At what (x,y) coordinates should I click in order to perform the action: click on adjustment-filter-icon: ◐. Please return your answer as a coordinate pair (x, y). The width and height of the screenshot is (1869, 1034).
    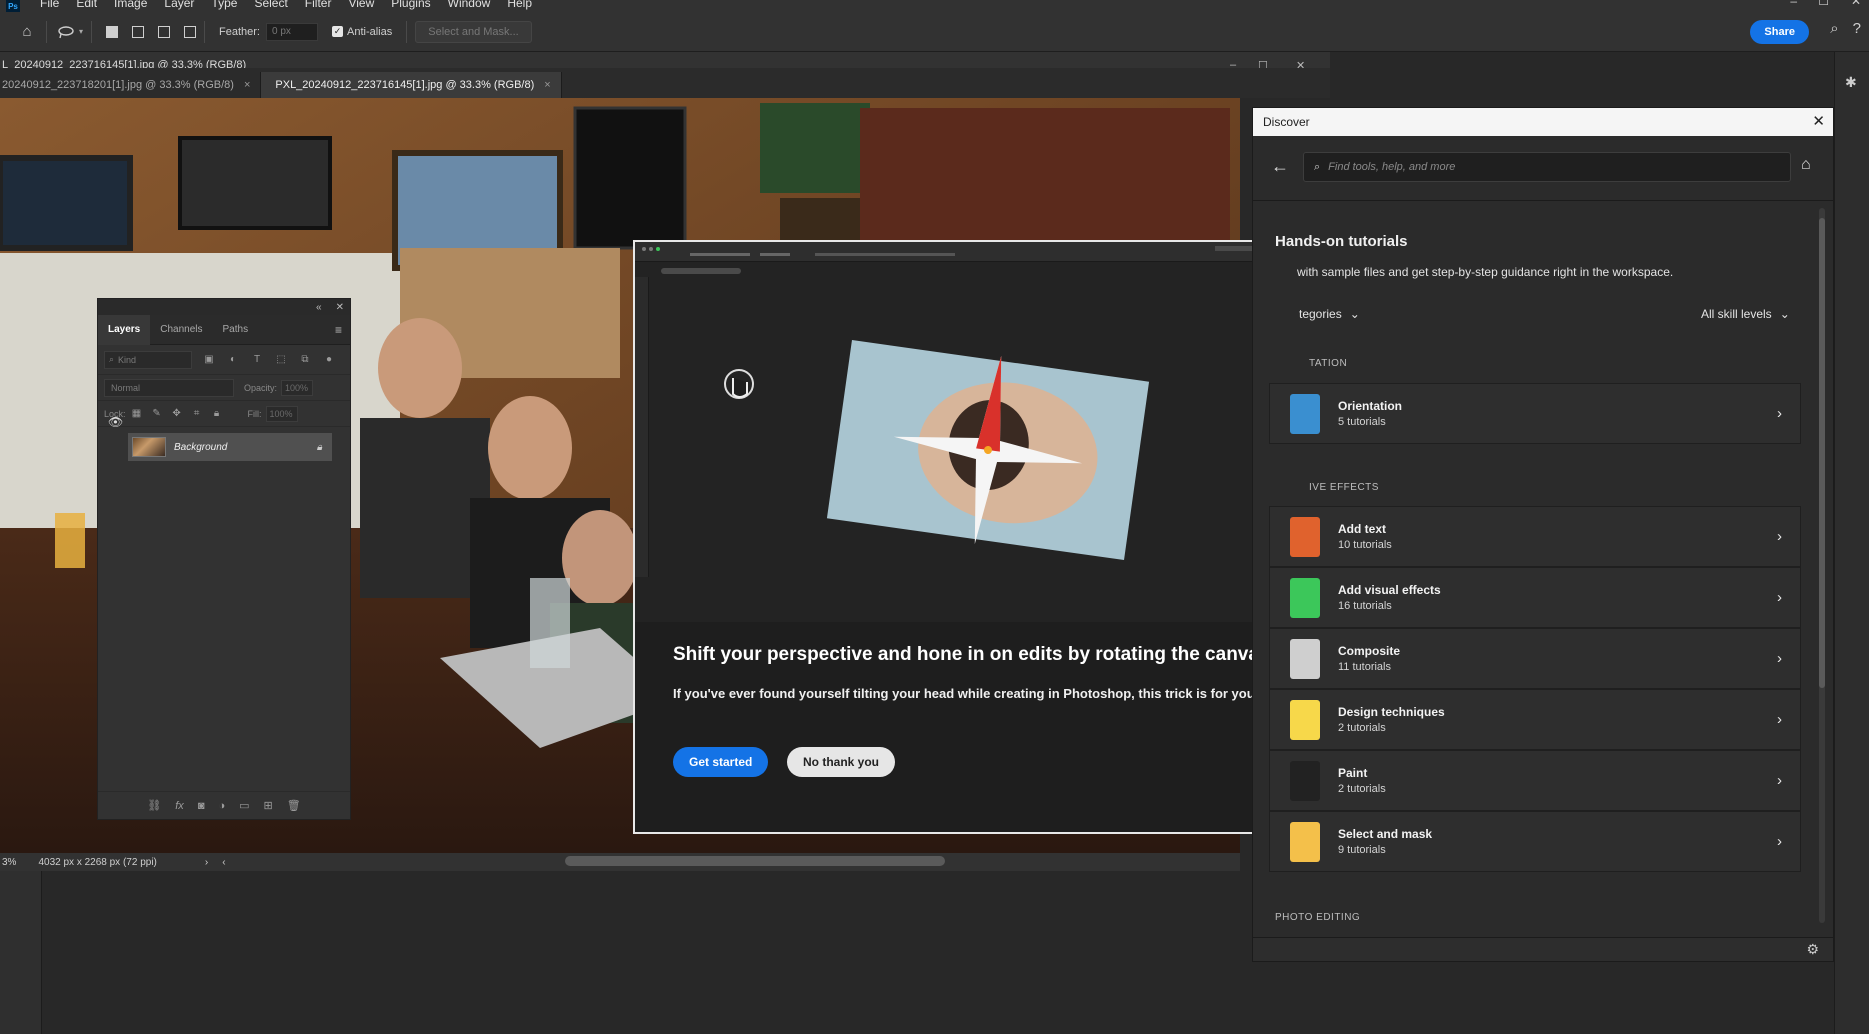
    Looking at the image, I should click on (233, 360).